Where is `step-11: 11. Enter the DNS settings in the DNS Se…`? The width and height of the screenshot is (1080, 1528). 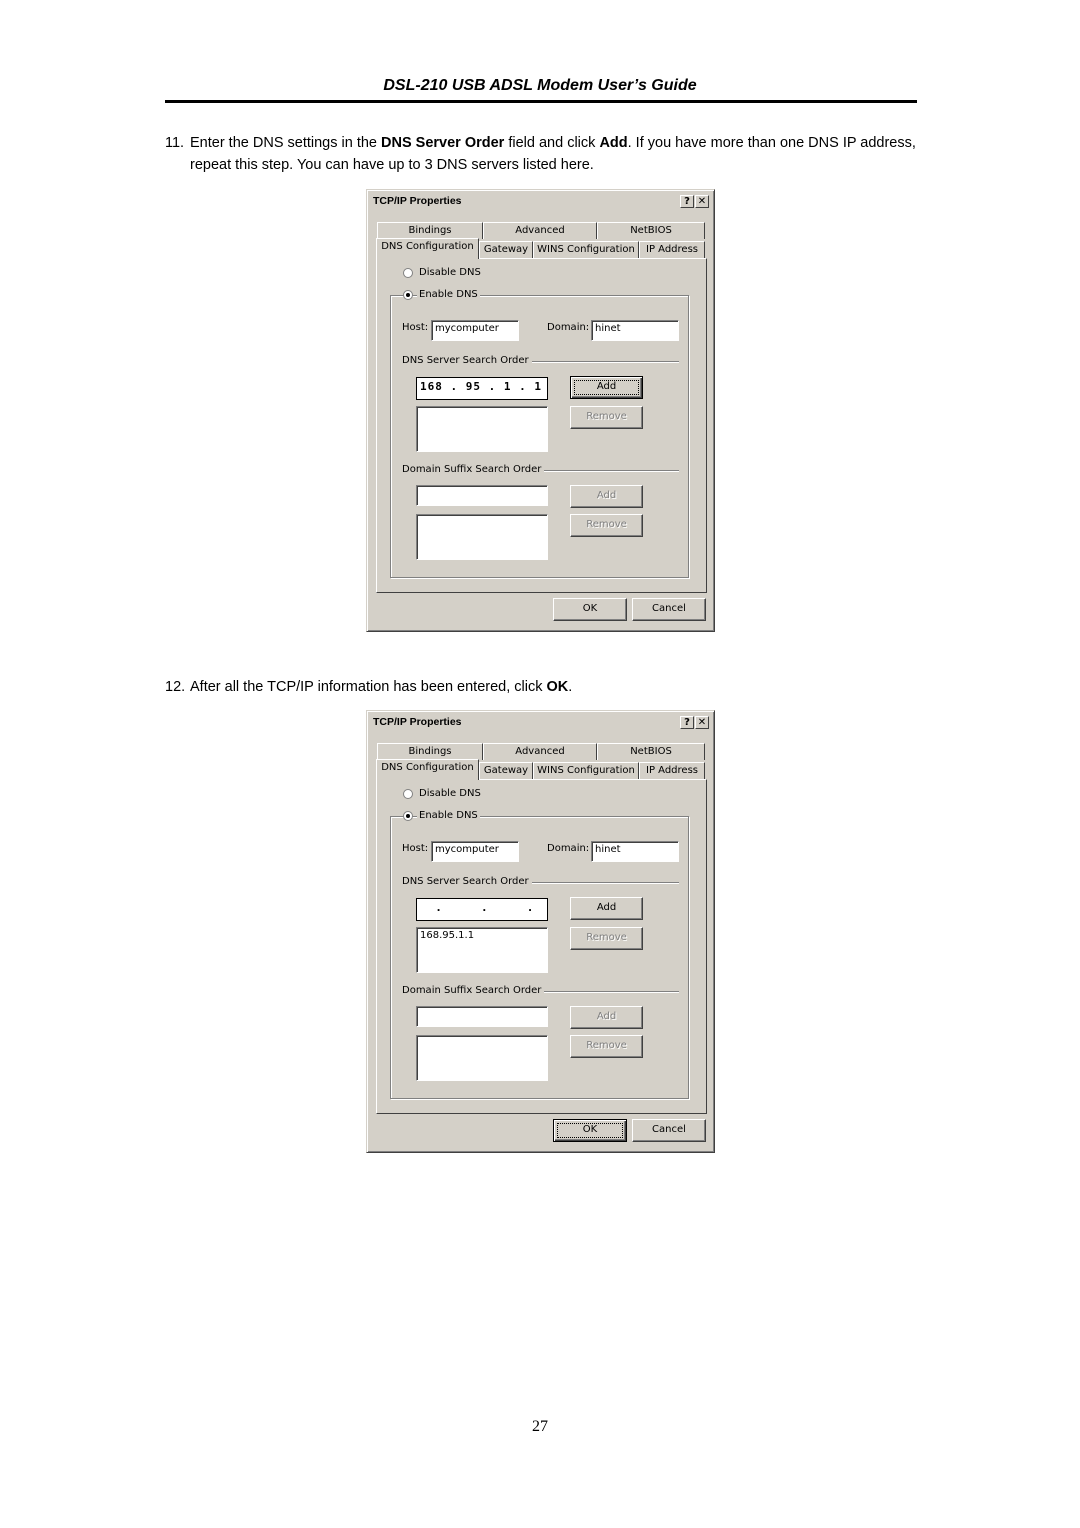 step-11: 11. Enter the DNS settings in the DNS Se… is located at coordinates (545, 154).